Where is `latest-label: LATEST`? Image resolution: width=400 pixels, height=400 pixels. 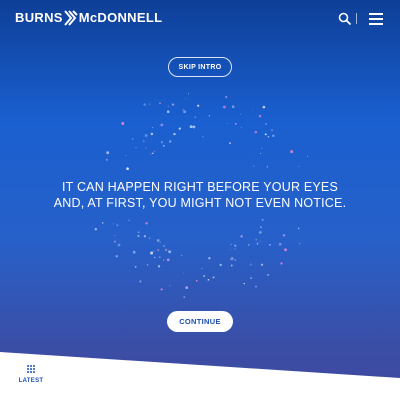
latest-label: LATEST is located at coordinates (31, 381).